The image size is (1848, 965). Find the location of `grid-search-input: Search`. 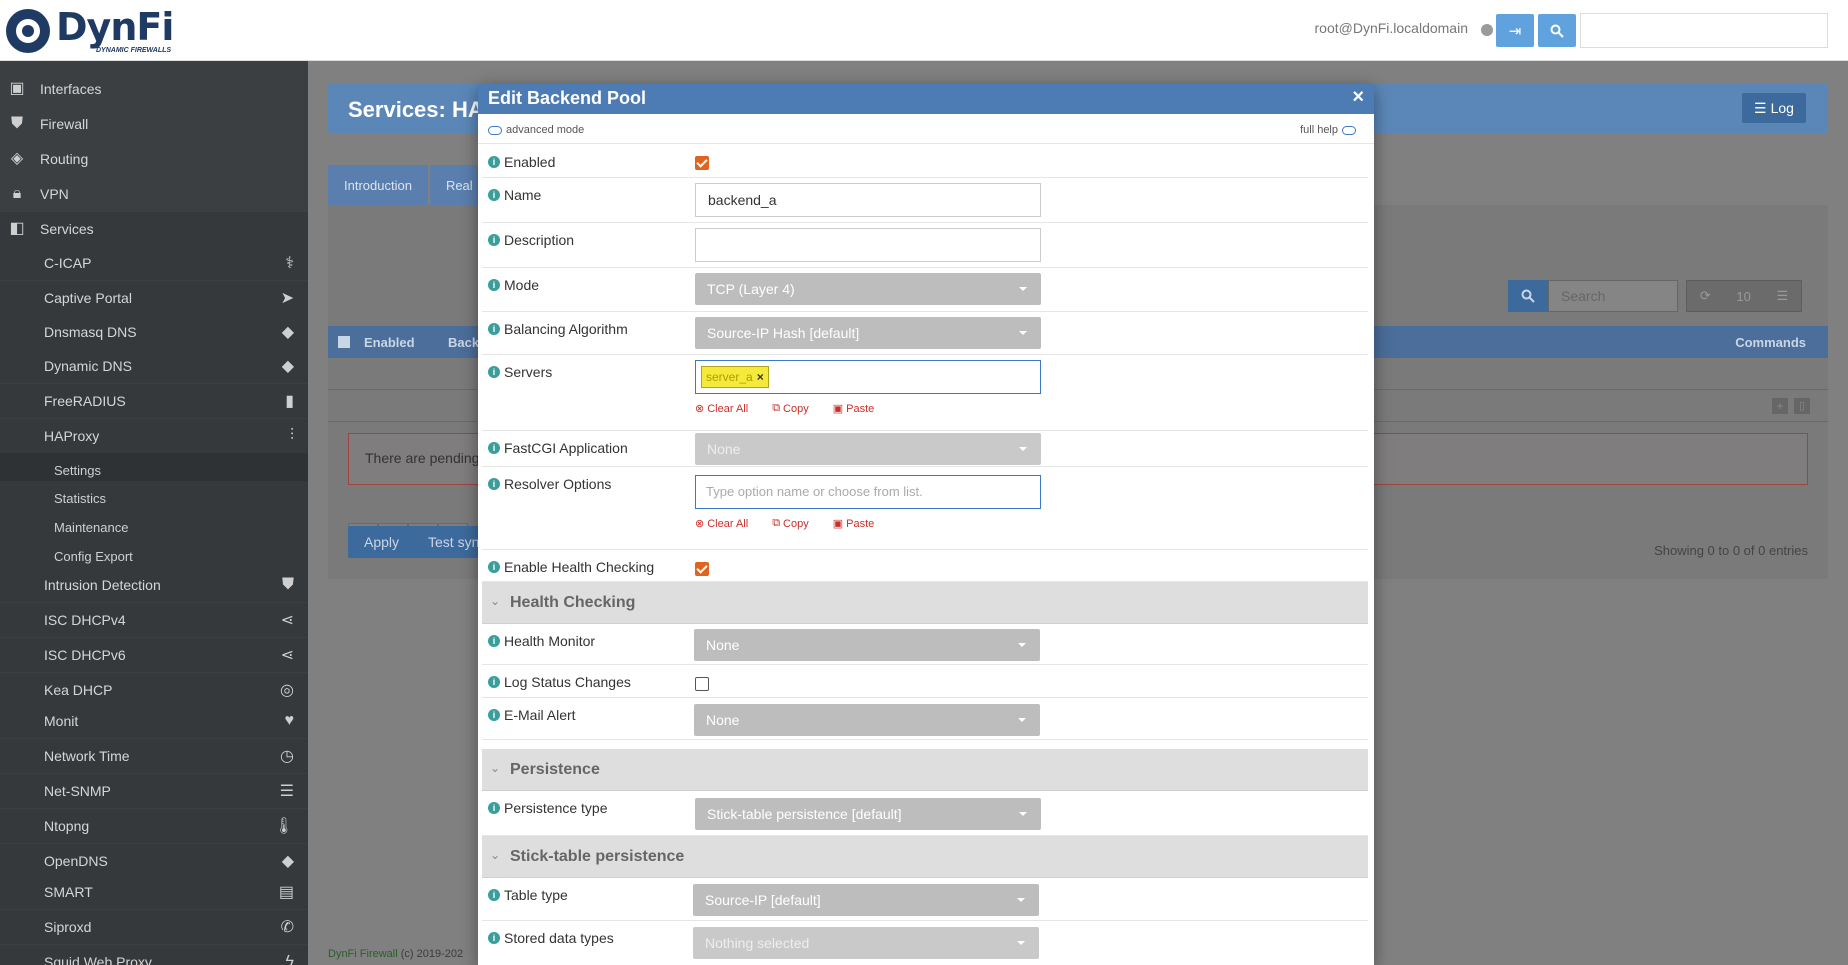

grid-search-input: Search is located at coordinates (1613, 296).